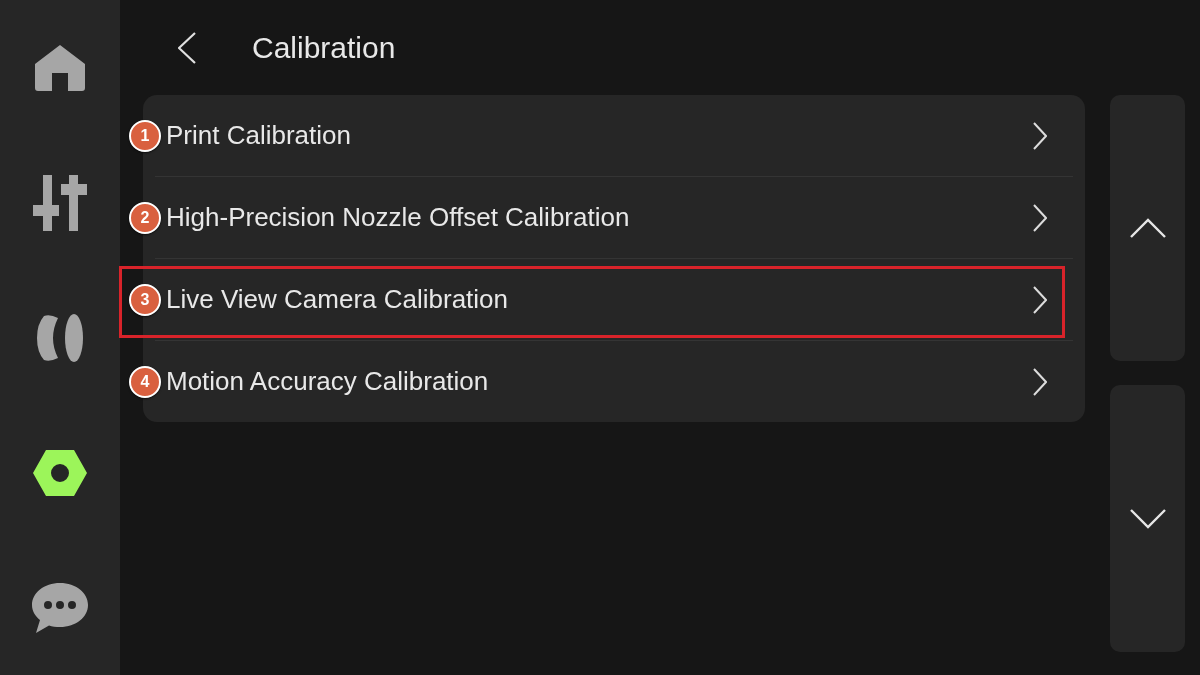 Image resolution: width=1200 pixels, height=675 pixels. Describe the element at coordinates (187, 47) in the screenshot. I see `back-icon` at that location.